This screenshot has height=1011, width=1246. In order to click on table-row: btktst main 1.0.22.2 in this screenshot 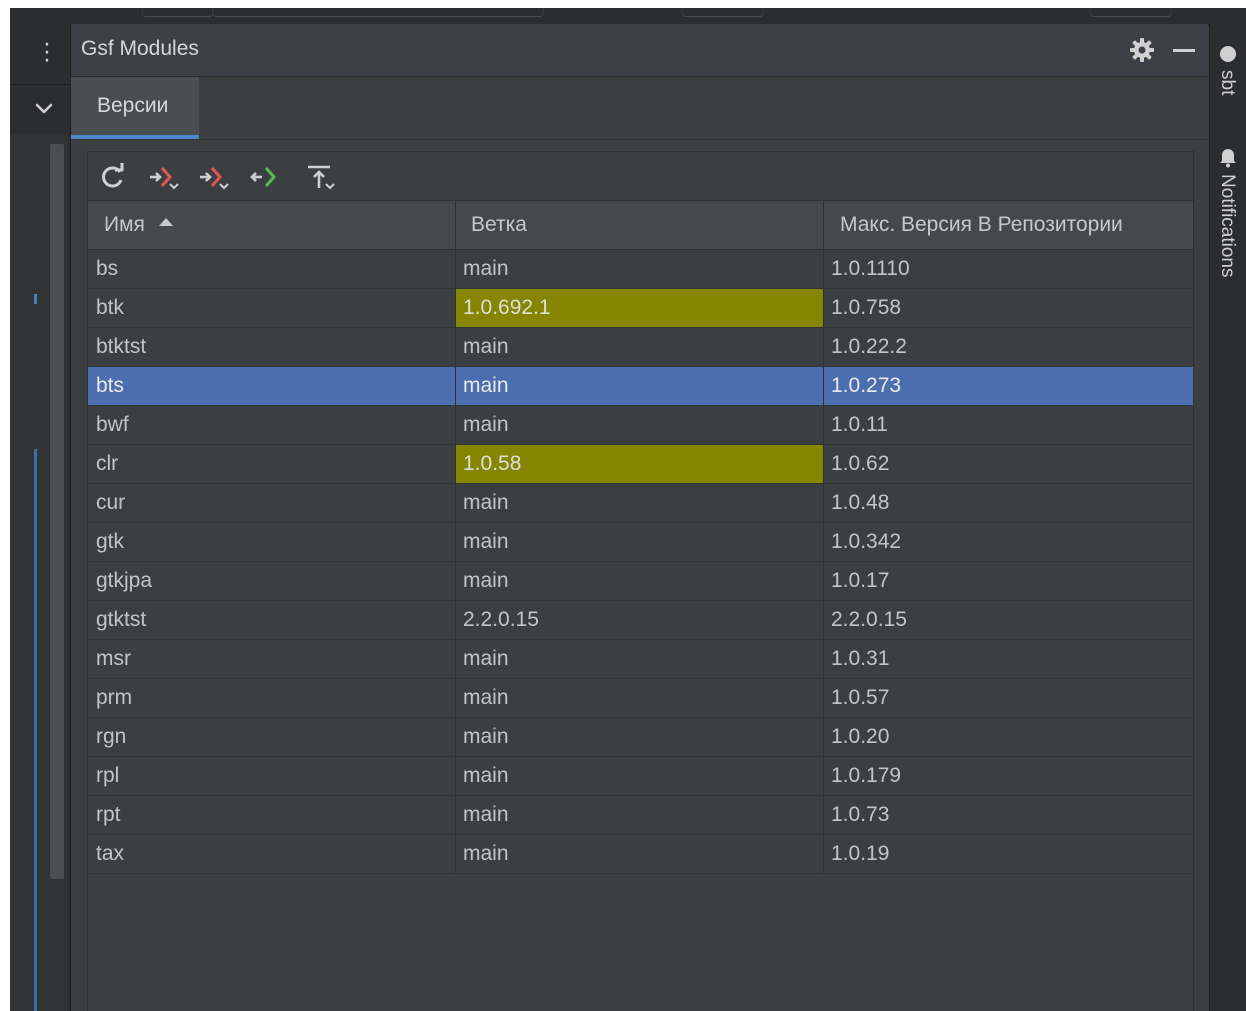, I will do `click(640, 347)`.